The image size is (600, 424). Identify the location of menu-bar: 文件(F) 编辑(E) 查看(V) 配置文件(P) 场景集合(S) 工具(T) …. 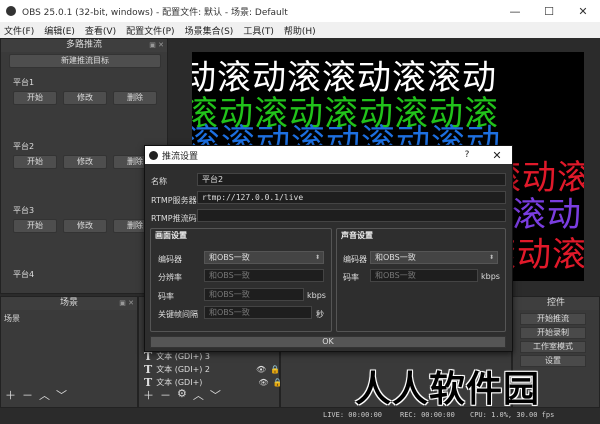
(300, 30).